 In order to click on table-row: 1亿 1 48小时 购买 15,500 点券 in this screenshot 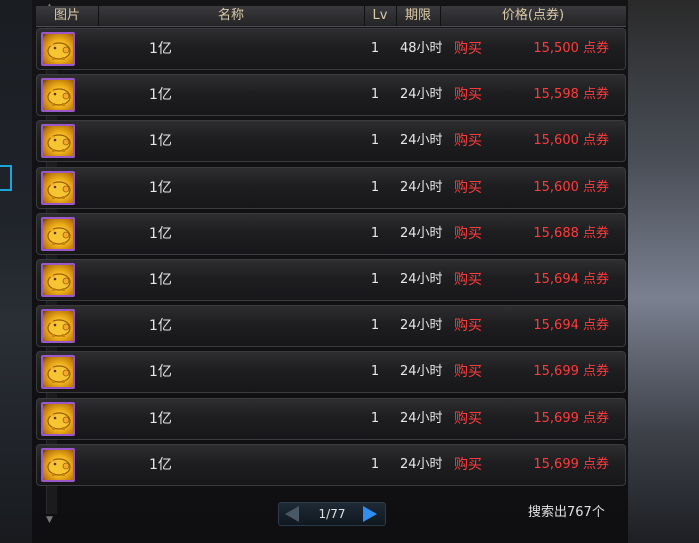, I will do `click(331, 49)`.